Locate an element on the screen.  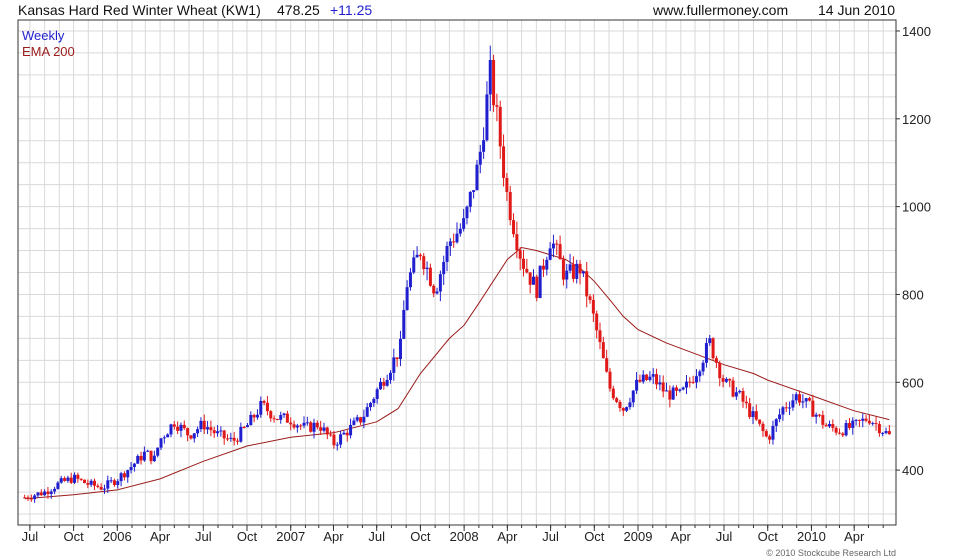
y-tick-label: 1200 is located at coordinates (916, 119).